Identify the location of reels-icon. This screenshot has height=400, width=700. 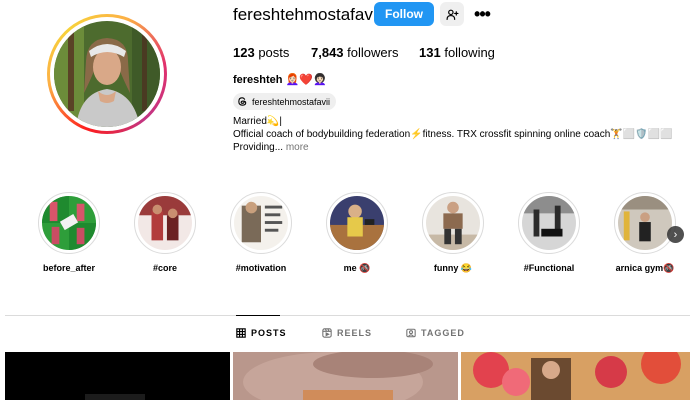
(327, 333).